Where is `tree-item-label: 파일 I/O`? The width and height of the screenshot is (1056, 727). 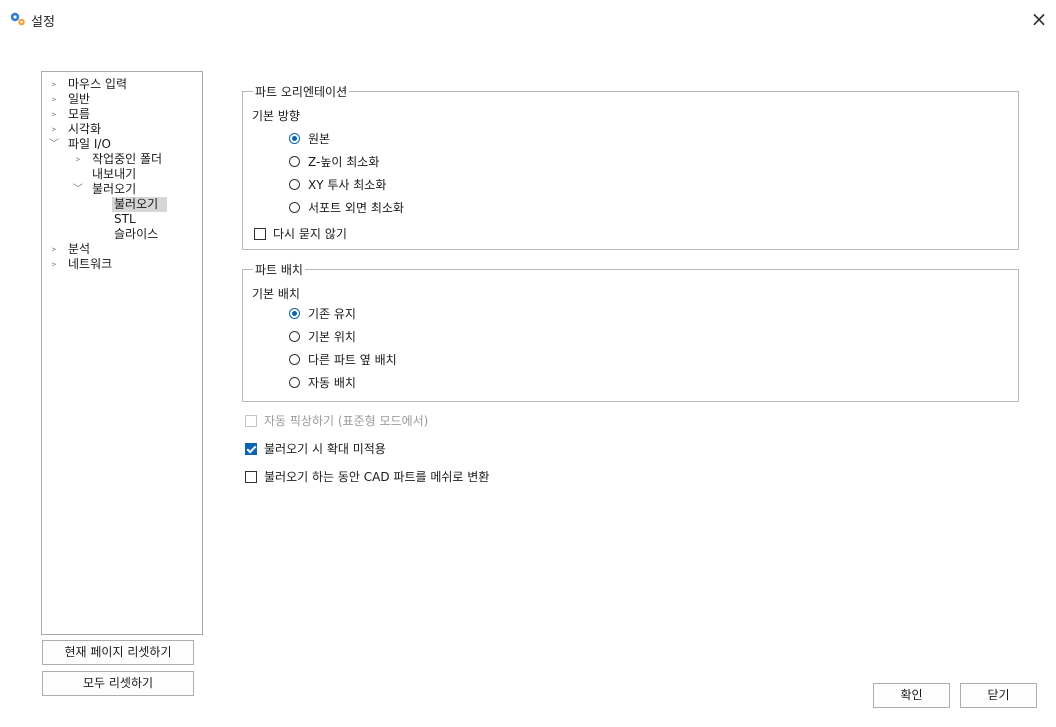 tree-item-label: 파일 I/O is located at coordinates (89, 144).